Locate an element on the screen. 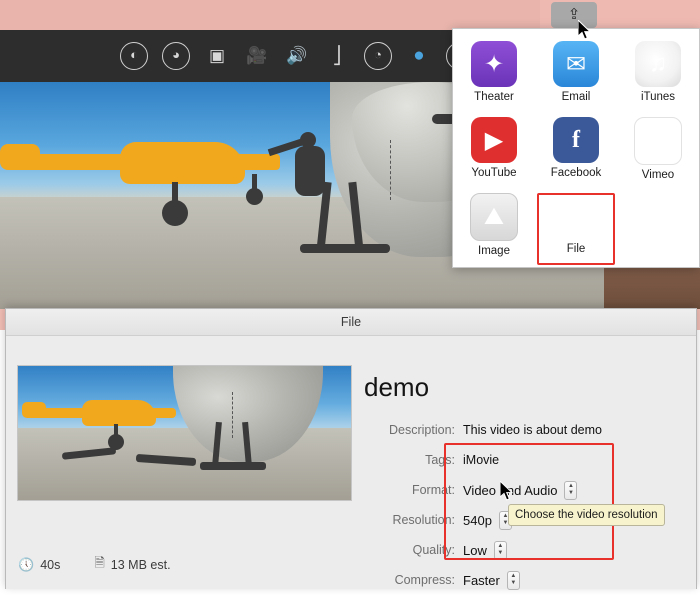 The height and width of the screenshot is (595, 700). share-option-theater: ✦ Theater is located at coordinates (494, 75).